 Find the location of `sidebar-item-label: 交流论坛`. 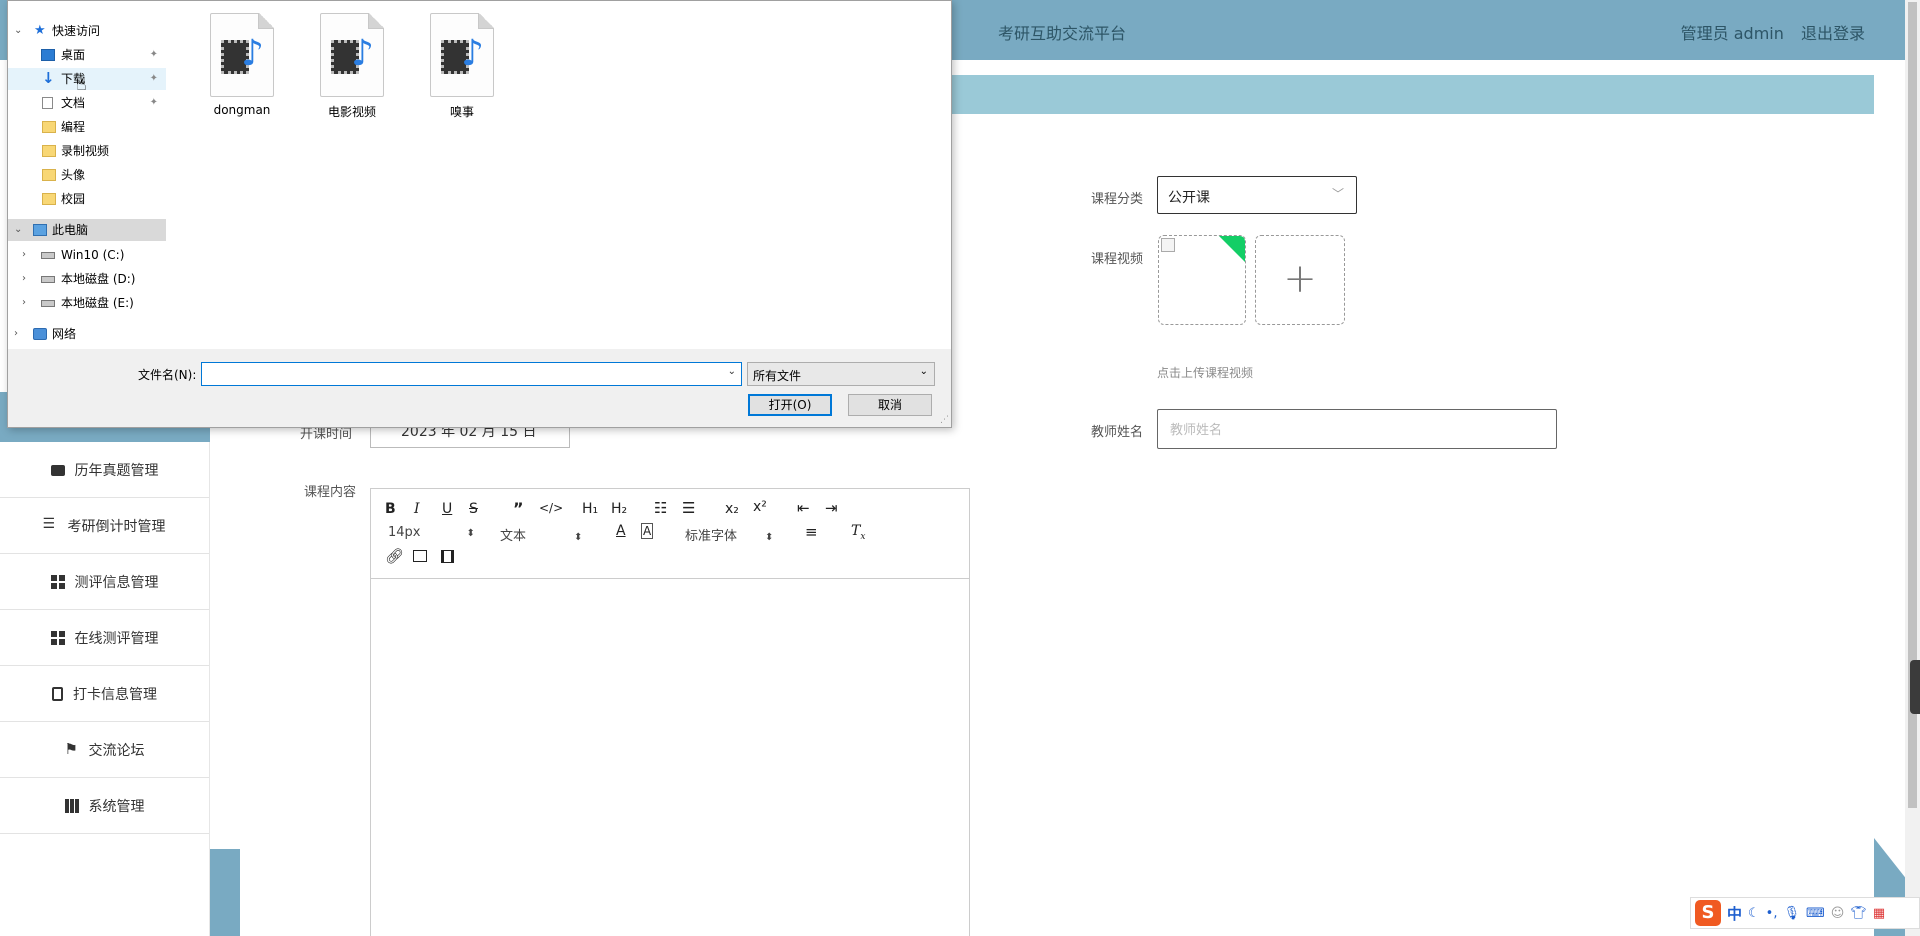

sidebar-item-label: 交流论坛 is located at coordinates (116, 750).